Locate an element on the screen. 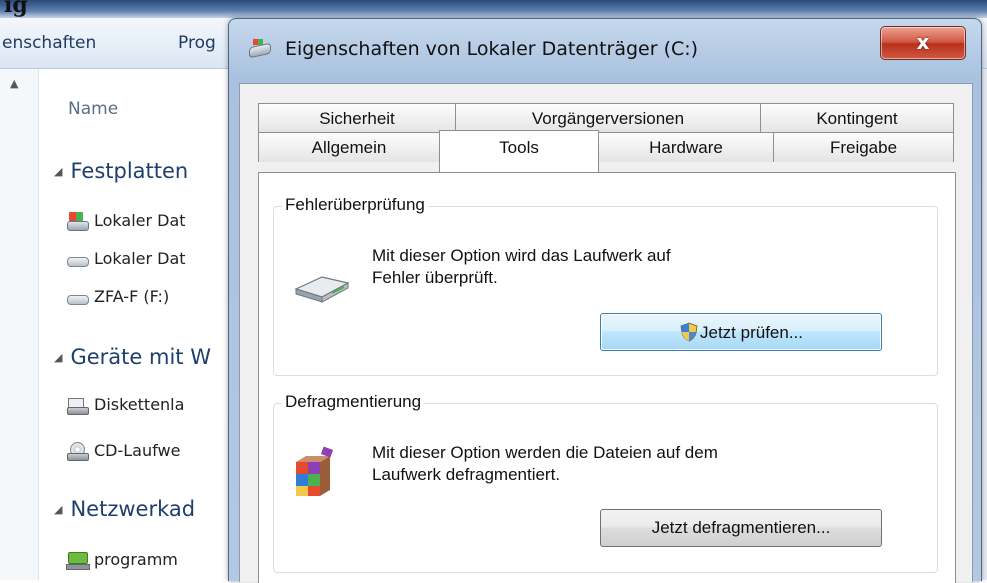 Image resolution: width=987 pixels, height=583 pixels. tab-hardware: Hardware is located at coordinates (686, 147).